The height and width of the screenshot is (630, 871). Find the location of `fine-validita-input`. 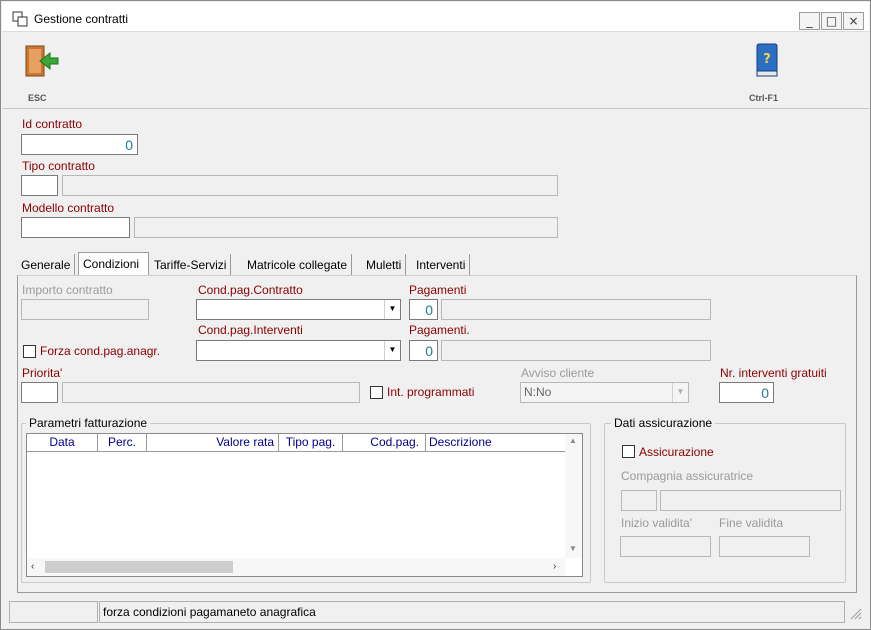

fine-validita-input is located at coordinates (764, 546).